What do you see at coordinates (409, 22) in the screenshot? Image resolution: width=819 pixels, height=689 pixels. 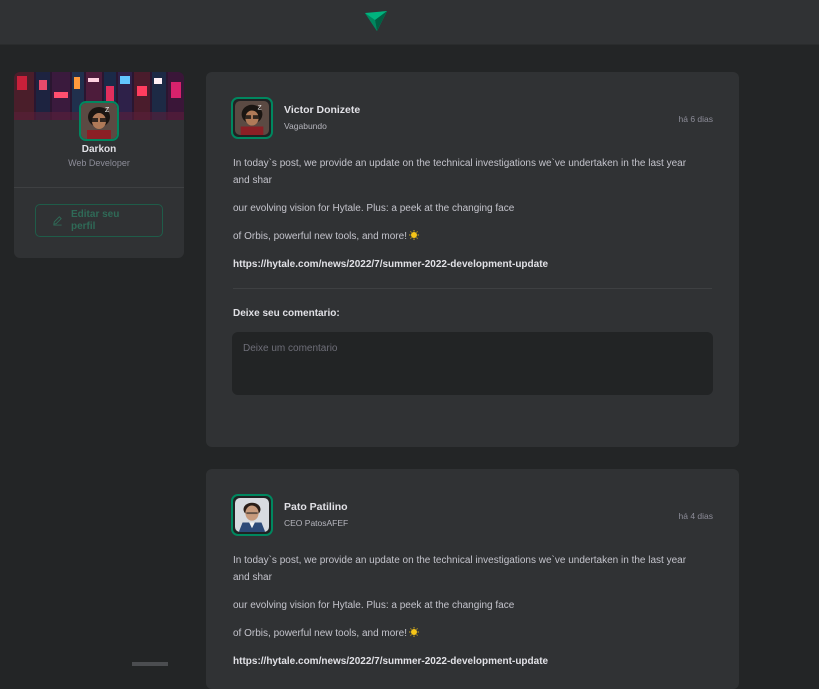 I see `top-header` at bounding box center [409, 22].